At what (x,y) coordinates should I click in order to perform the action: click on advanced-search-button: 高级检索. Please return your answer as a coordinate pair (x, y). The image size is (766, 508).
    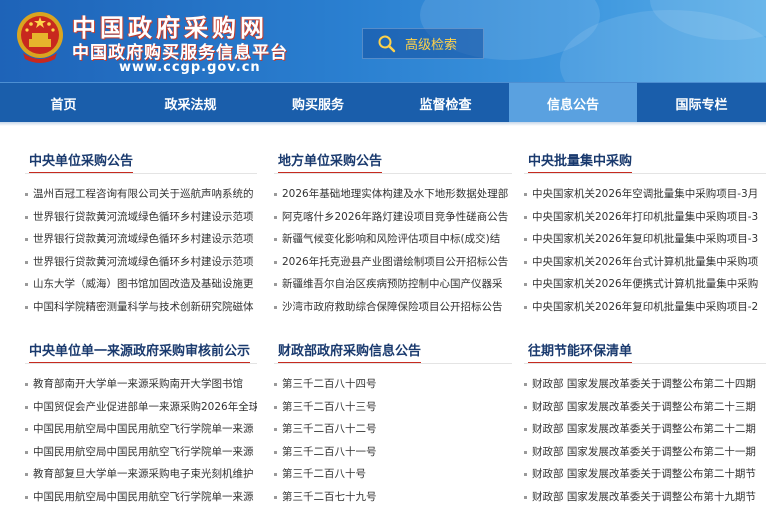
    Looking at the image, I should click on (423, 43).